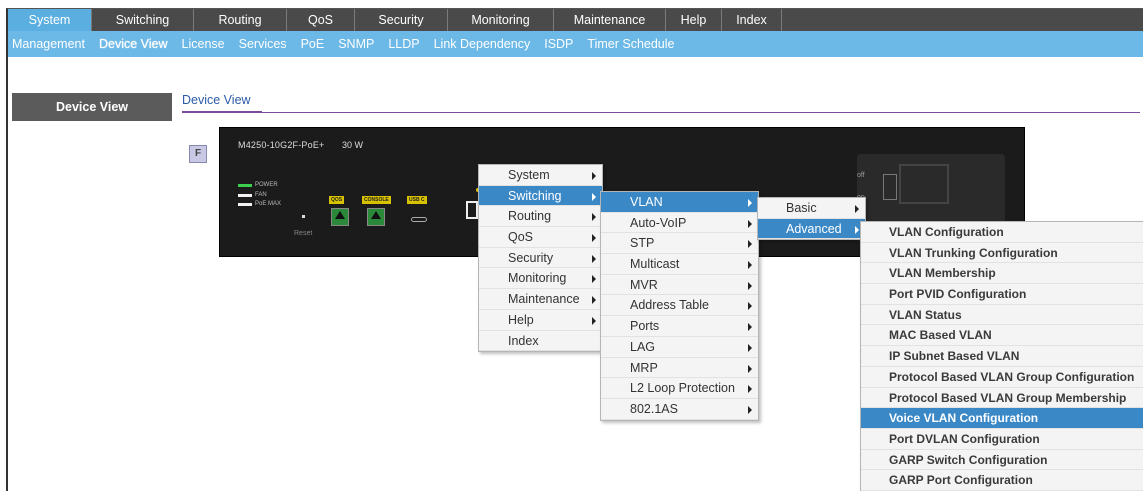  What do you see at coordinates (1002, 232) in the screenshot?
I see `menu-item-vlan-configuration: VLAN Configuration` at bounding box center [1002, 232].